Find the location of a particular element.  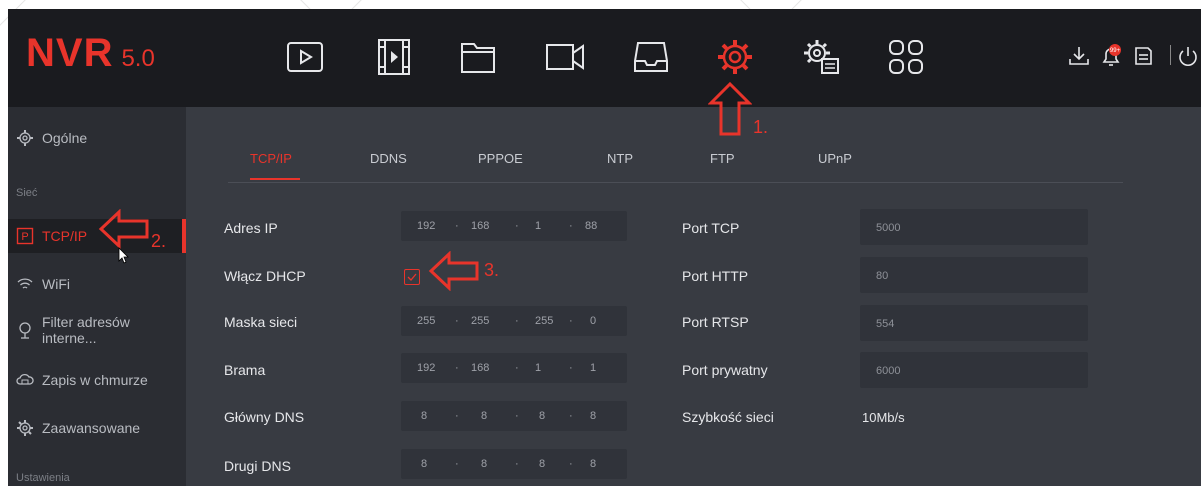

settings-gear-icon is located at coordinates (735, 57).